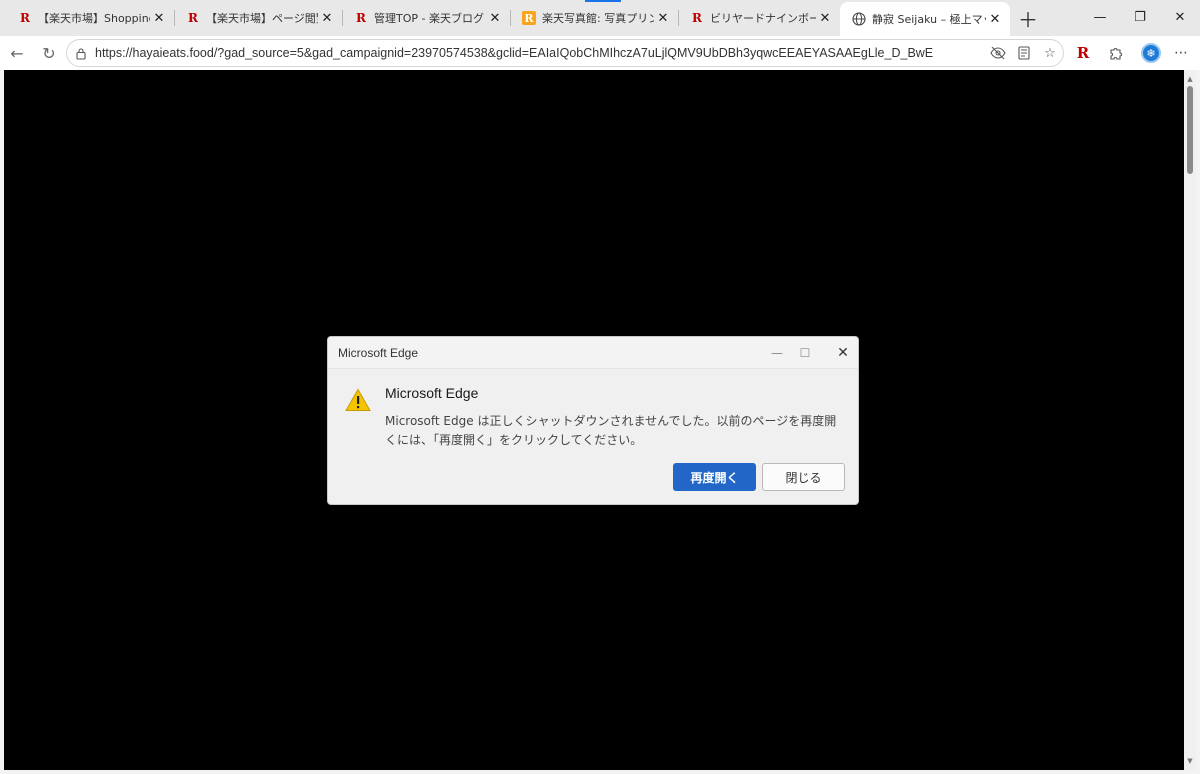  I want to click on dialog-window-title: Microsoft Edge, so click(378, 353).